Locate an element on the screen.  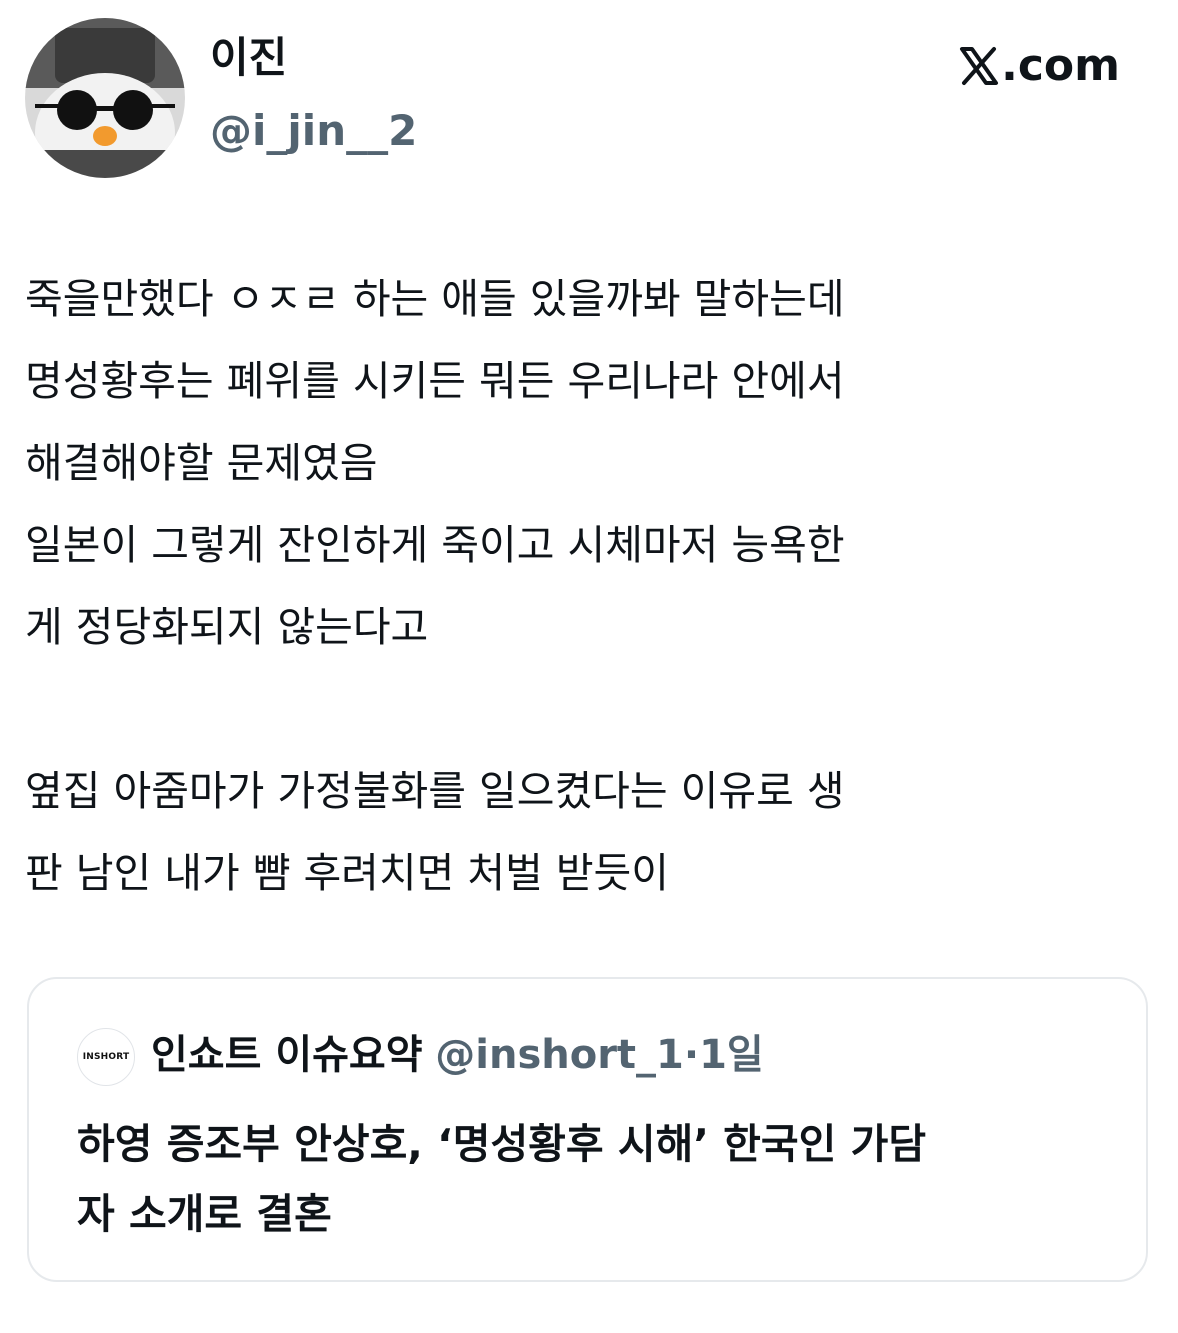
quoted-author-handle: @inshort_1 is located at coordinates (559, 1055).